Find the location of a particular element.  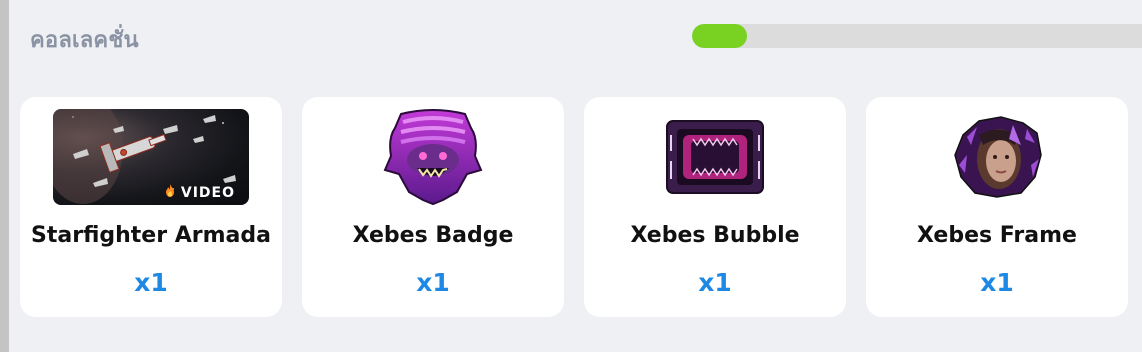

collection-progress-bar is located at coordinates (917, 36).